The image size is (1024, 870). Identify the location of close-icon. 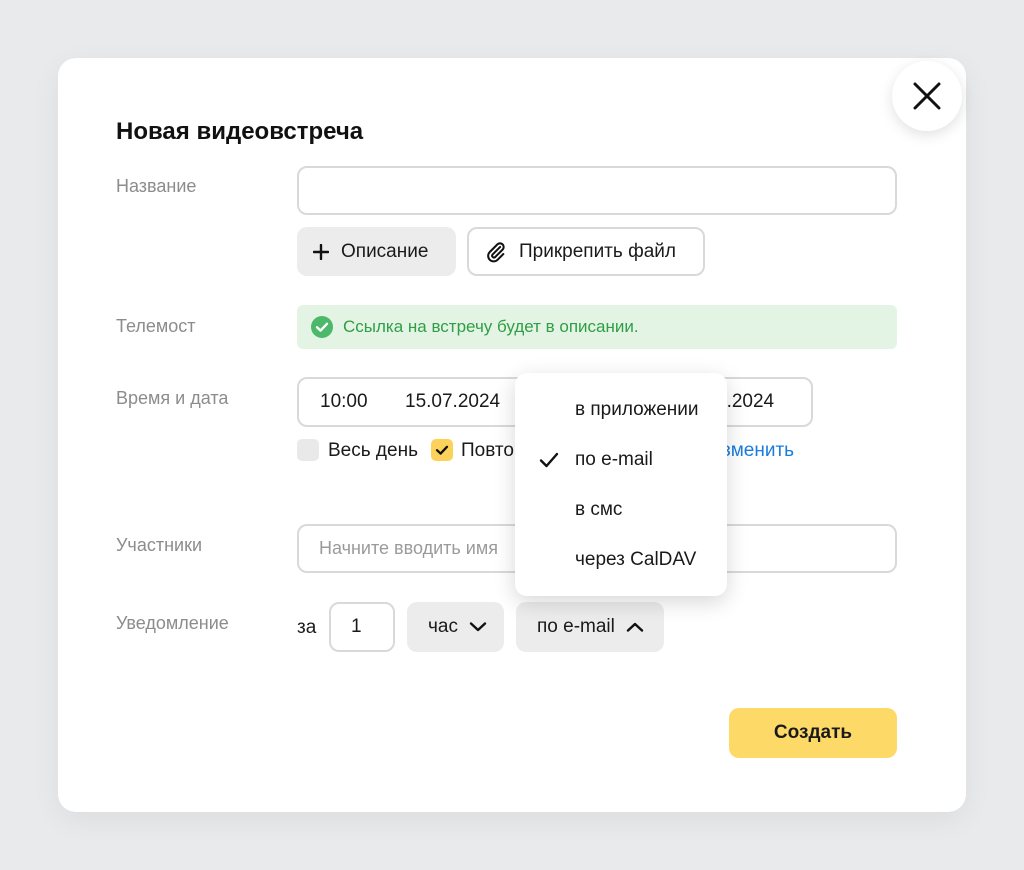
(927, 96).